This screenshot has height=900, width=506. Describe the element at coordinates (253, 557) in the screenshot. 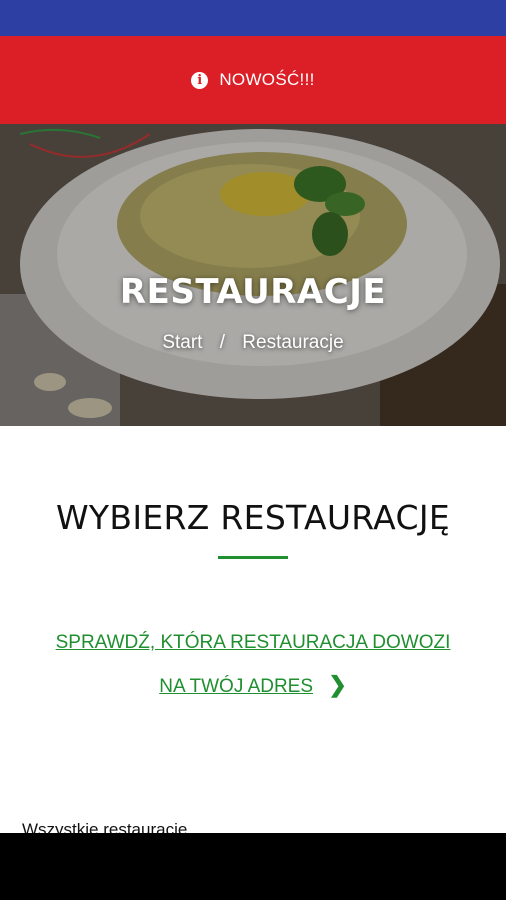

I see `title-underline` at that location.